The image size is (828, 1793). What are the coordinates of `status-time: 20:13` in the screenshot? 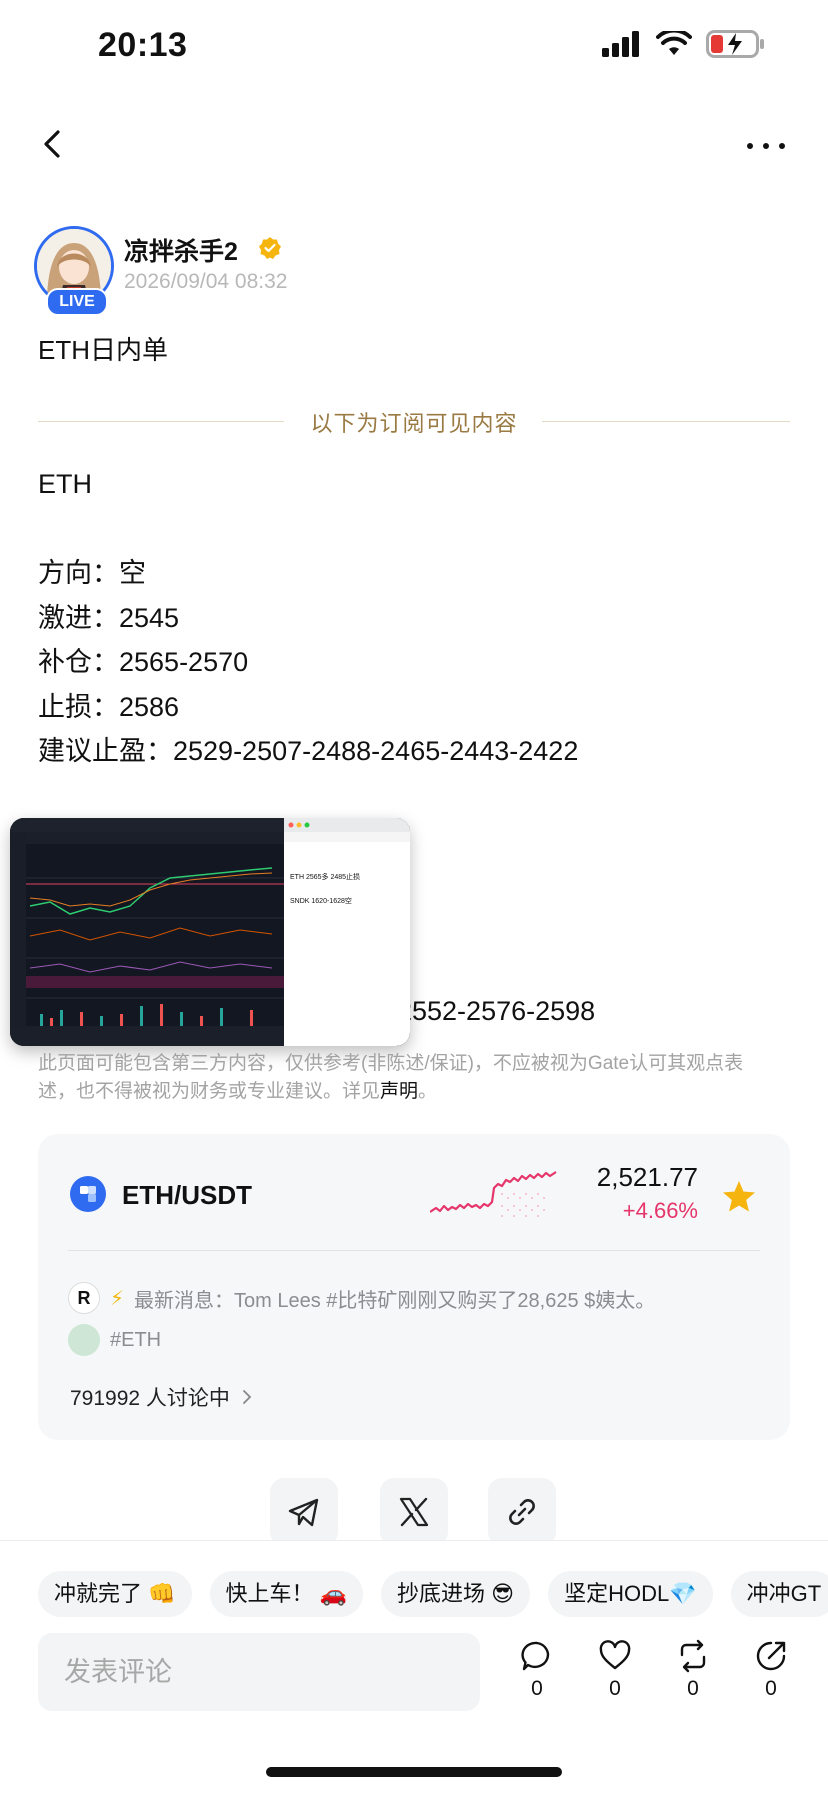 It's located at (143, 45).